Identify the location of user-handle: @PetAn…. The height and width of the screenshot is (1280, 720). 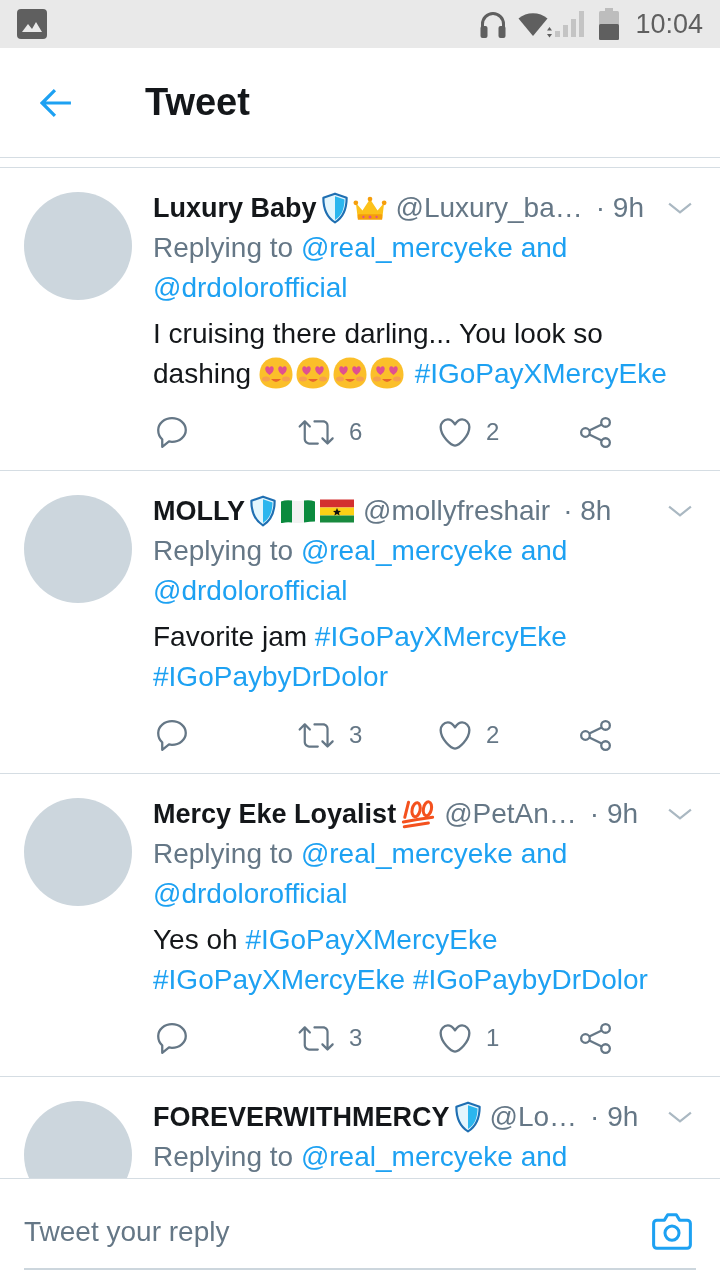
(510, 814).